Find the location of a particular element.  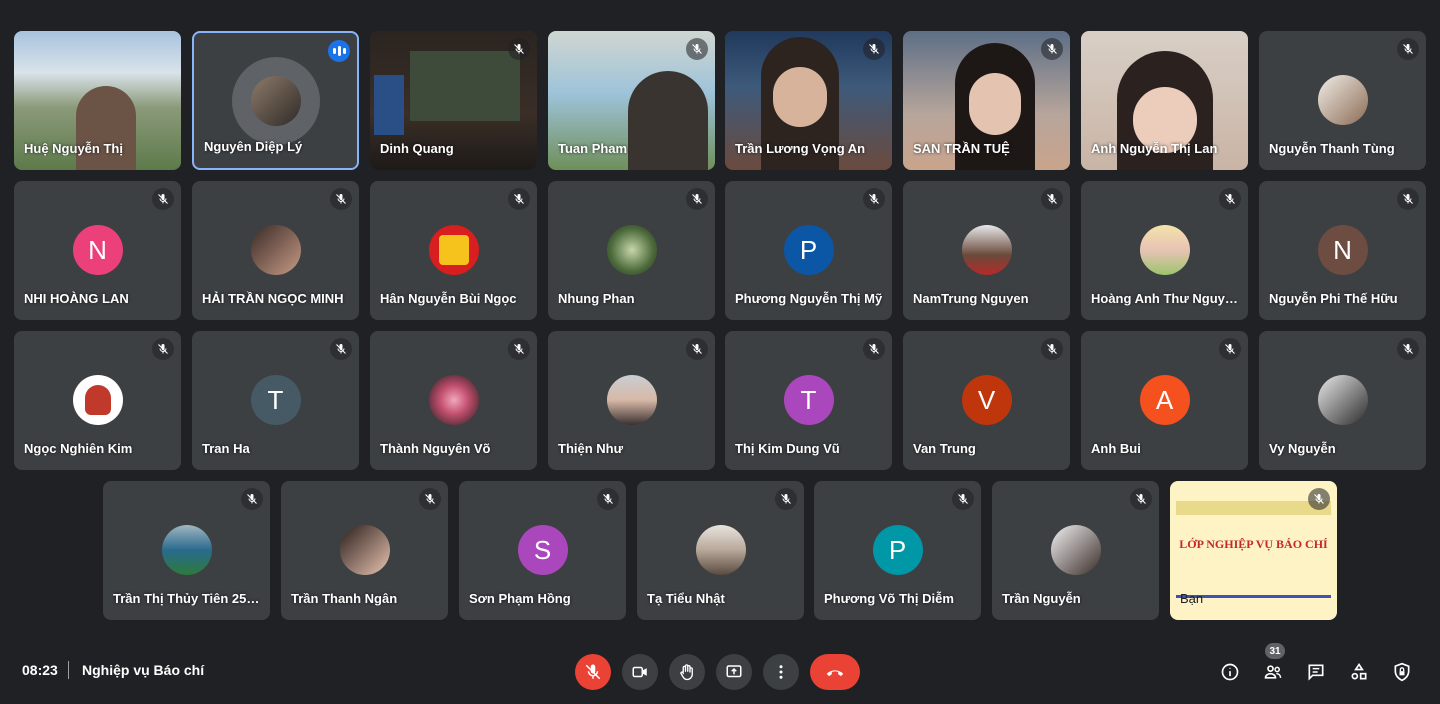

participant-tile-self: LỚP NGHIỆP VỤ BÁO CHÍ Bạn is located at coordinates (1253, 550).